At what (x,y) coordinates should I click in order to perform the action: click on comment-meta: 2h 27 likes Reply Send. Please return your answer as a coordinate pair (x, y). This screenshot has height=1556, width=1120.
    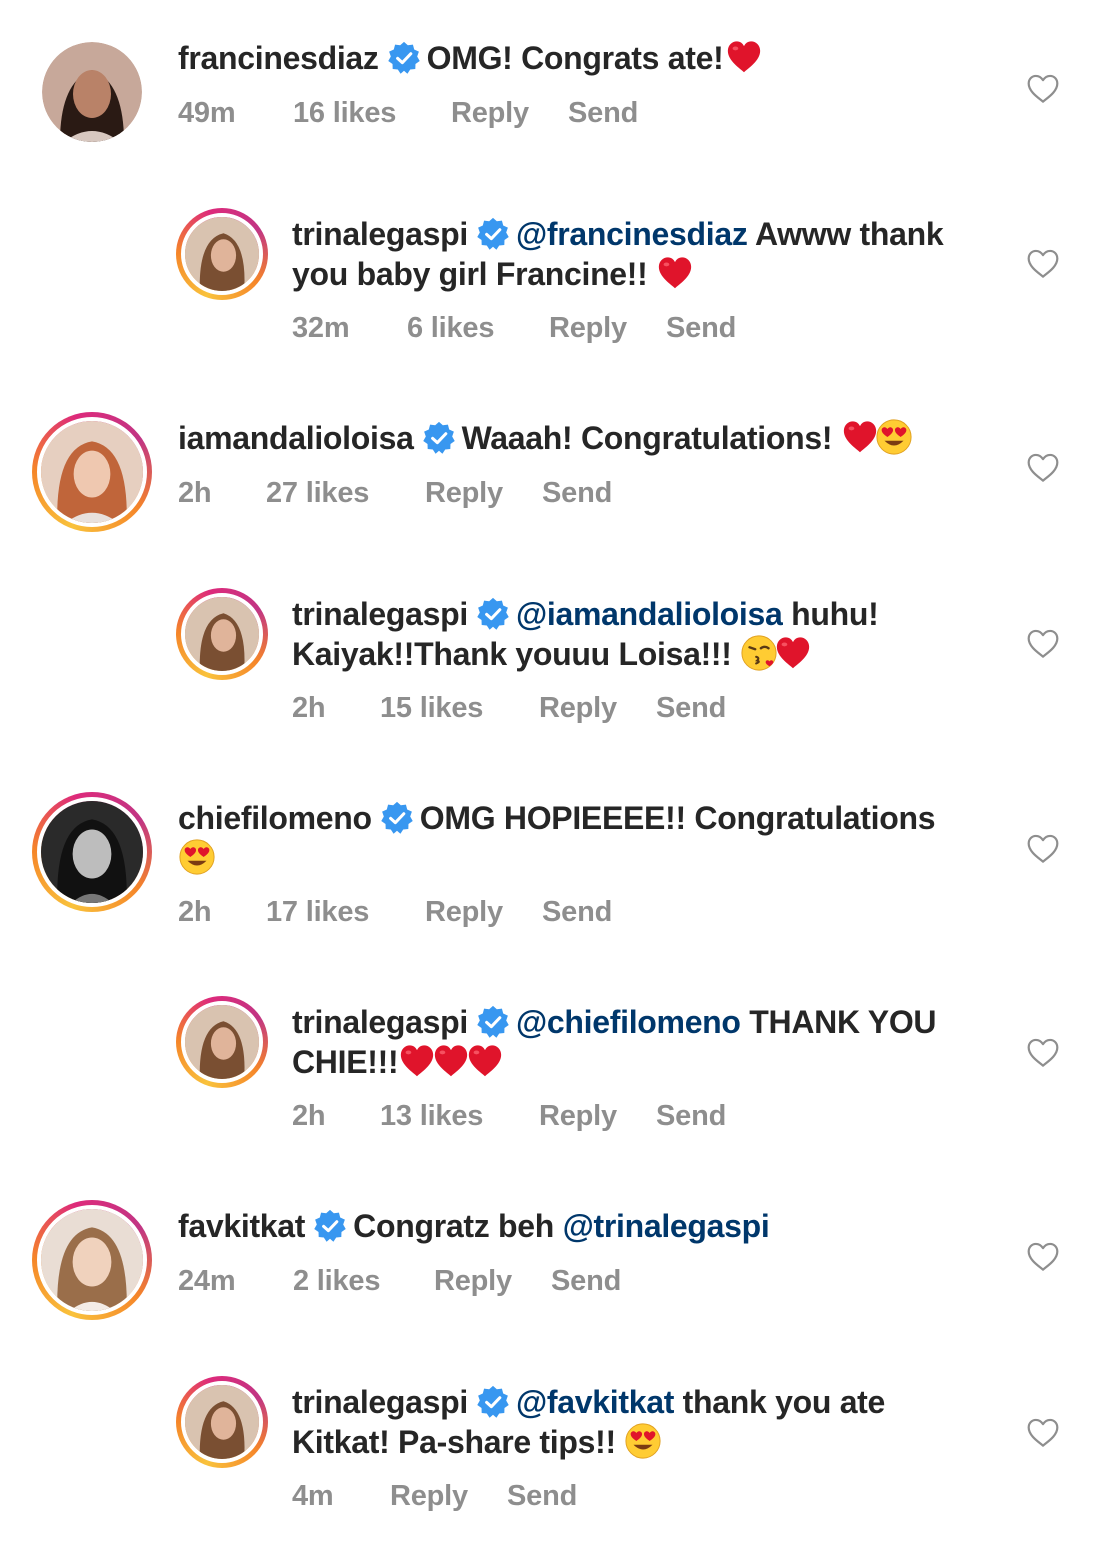
    Looking at the image, I should click on (395, 493).